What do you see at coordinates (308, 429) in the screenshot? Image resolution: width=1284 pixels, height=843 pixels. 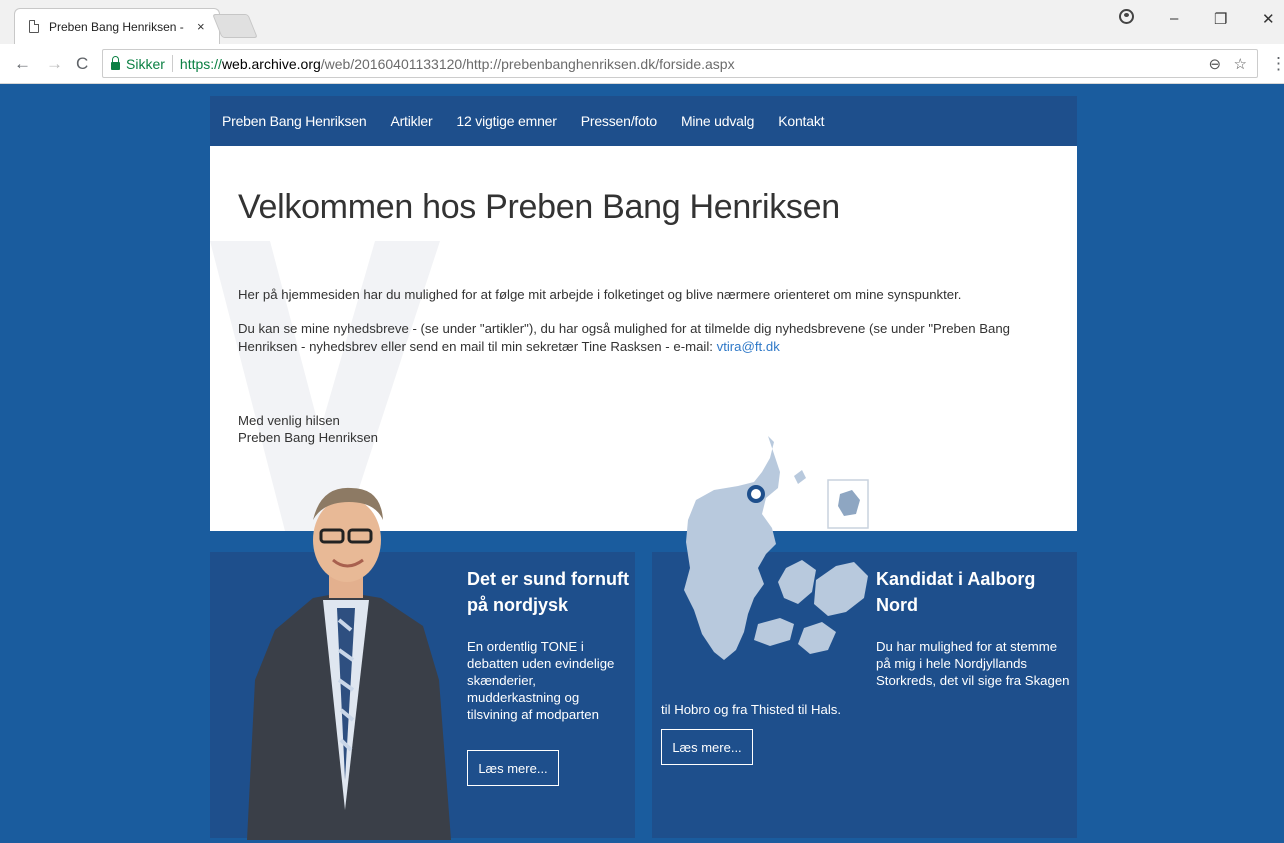 I see `greeting: Med venlig hilsen Preben Bang Henriksen` at bounding box center [308, 429].